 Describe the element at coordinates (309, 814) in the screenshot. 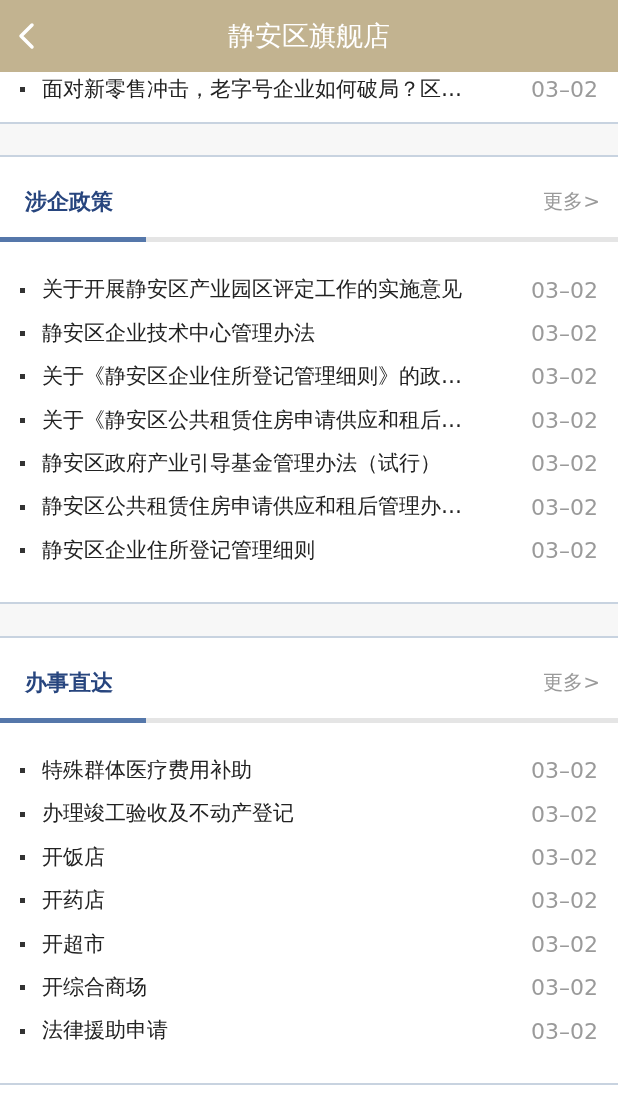

I see `list-item: 办理竣工验收及不动产登记 03–02` at that location.